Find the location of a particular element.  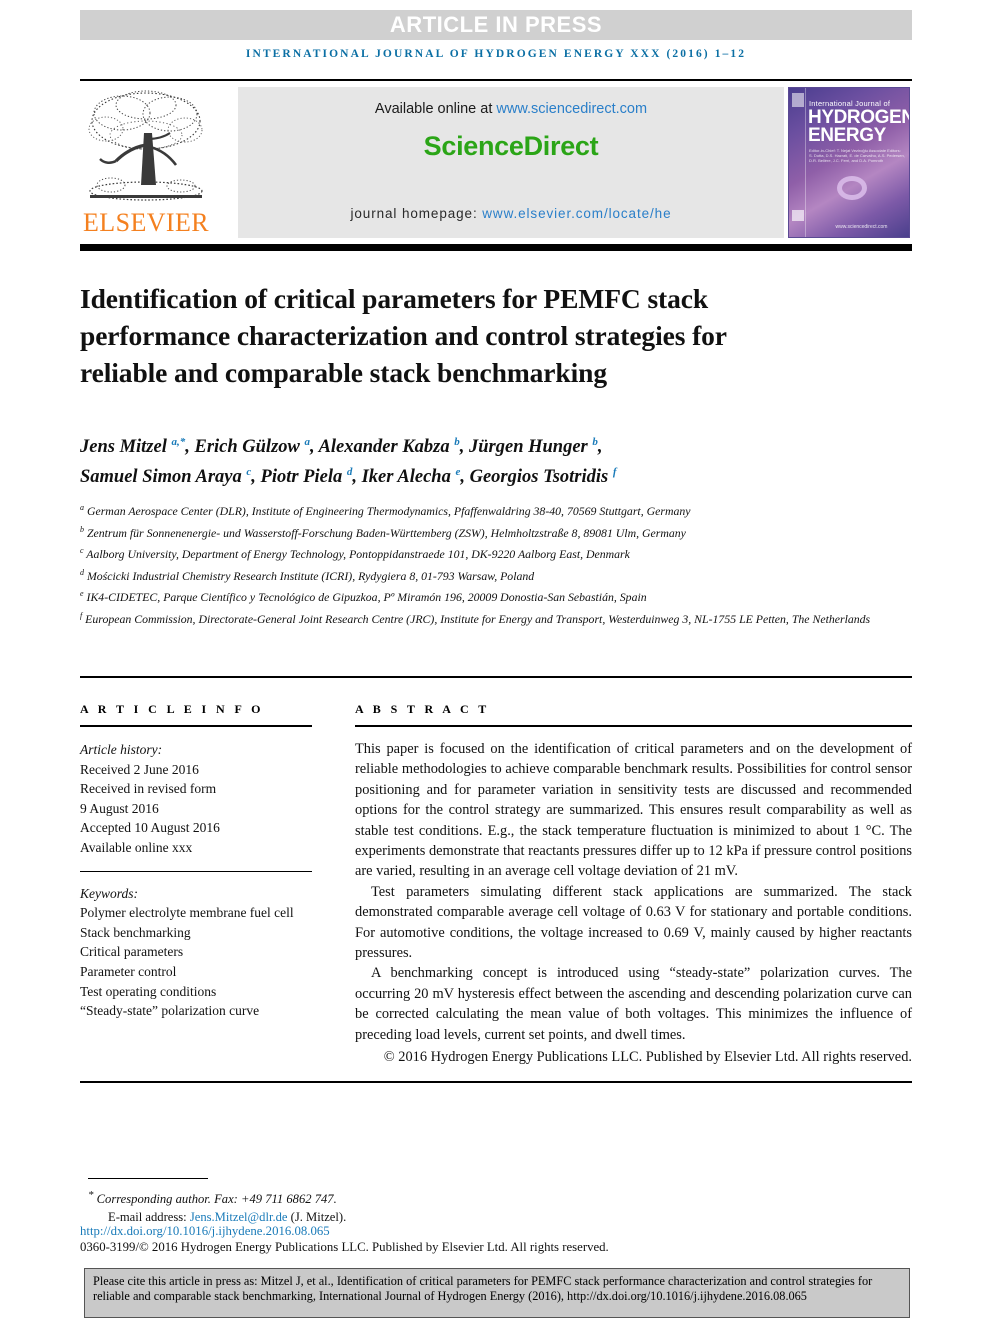

author-affiliation-marker: a,* is located at coordinates (178, 442).